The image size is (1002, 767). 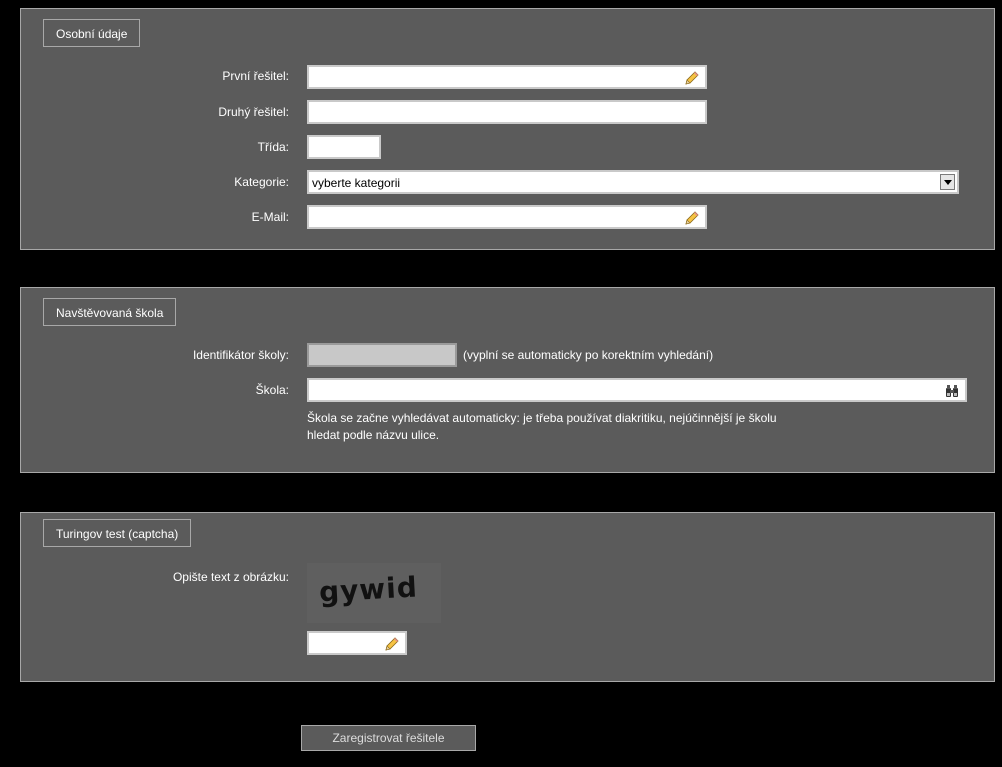 I want to click on chevron-down-icon, so click(x=947, y=182).